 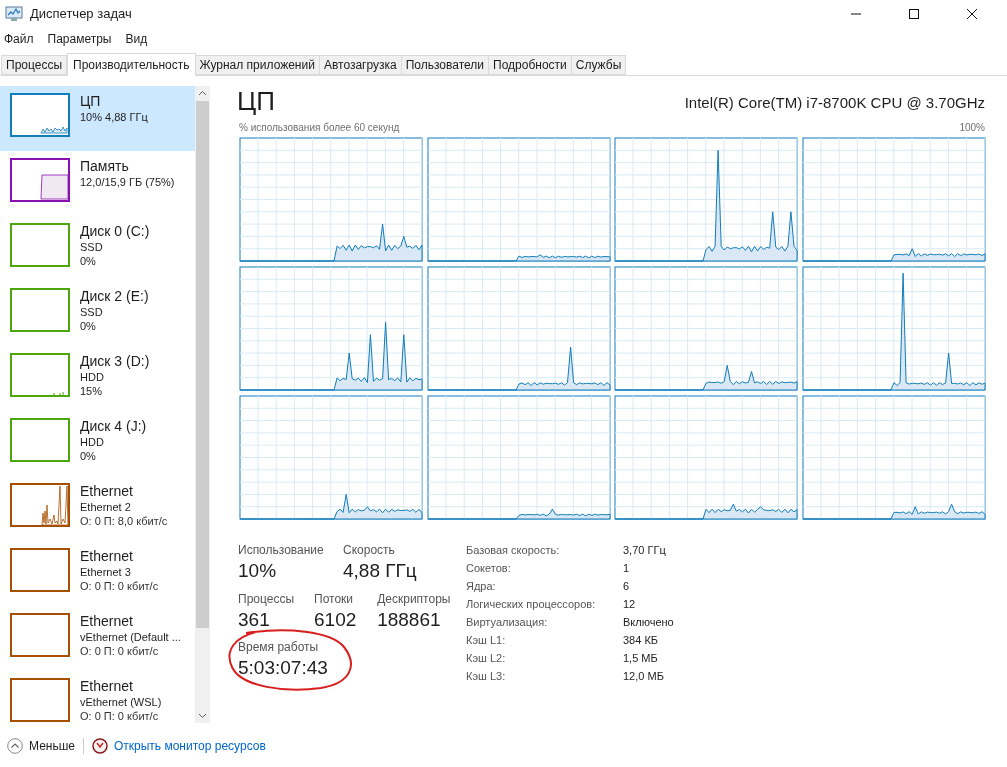 What do you see at coordinates (114, 117) in the screenshot?
I see `item-detail: 10% 4,88 ГГц` at bounding box center [114, 117].